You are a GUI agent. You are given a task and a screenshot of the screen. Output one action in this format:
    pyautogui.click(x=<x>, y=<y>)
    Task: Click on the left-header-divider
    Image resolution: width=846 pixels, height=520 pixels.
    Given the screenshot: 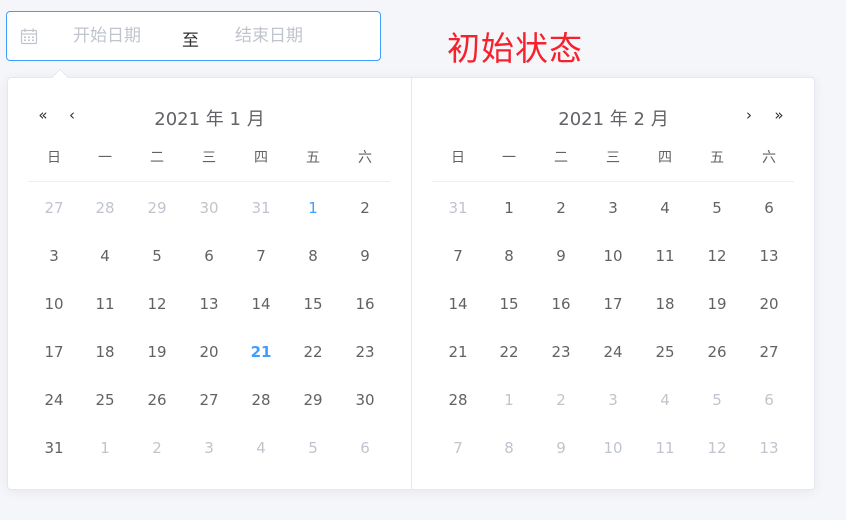 What is the action you would take?
    pyautogui.click(x=209, y=181)
    